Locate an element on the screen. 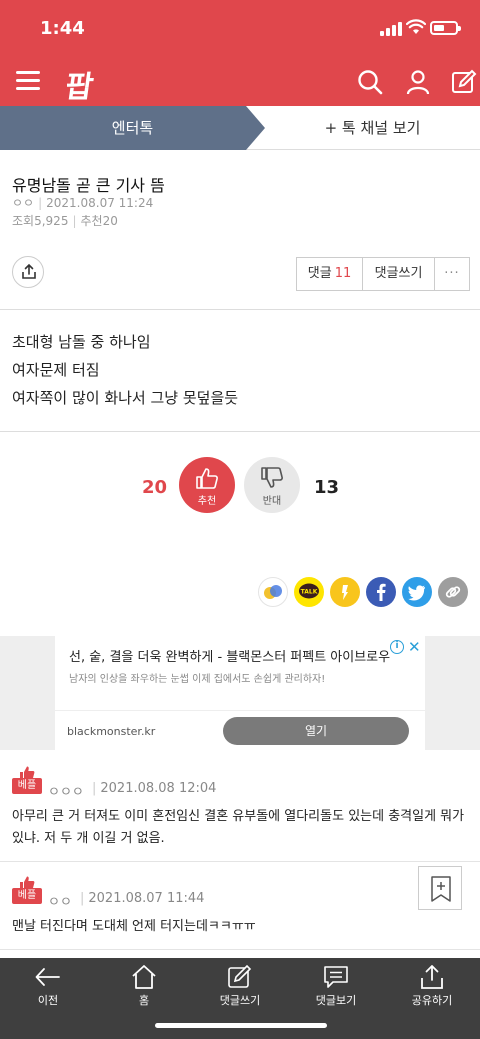 The height and width of the screenshot is (1039, 480). pencil-icon is located at coordinates (240, 976).